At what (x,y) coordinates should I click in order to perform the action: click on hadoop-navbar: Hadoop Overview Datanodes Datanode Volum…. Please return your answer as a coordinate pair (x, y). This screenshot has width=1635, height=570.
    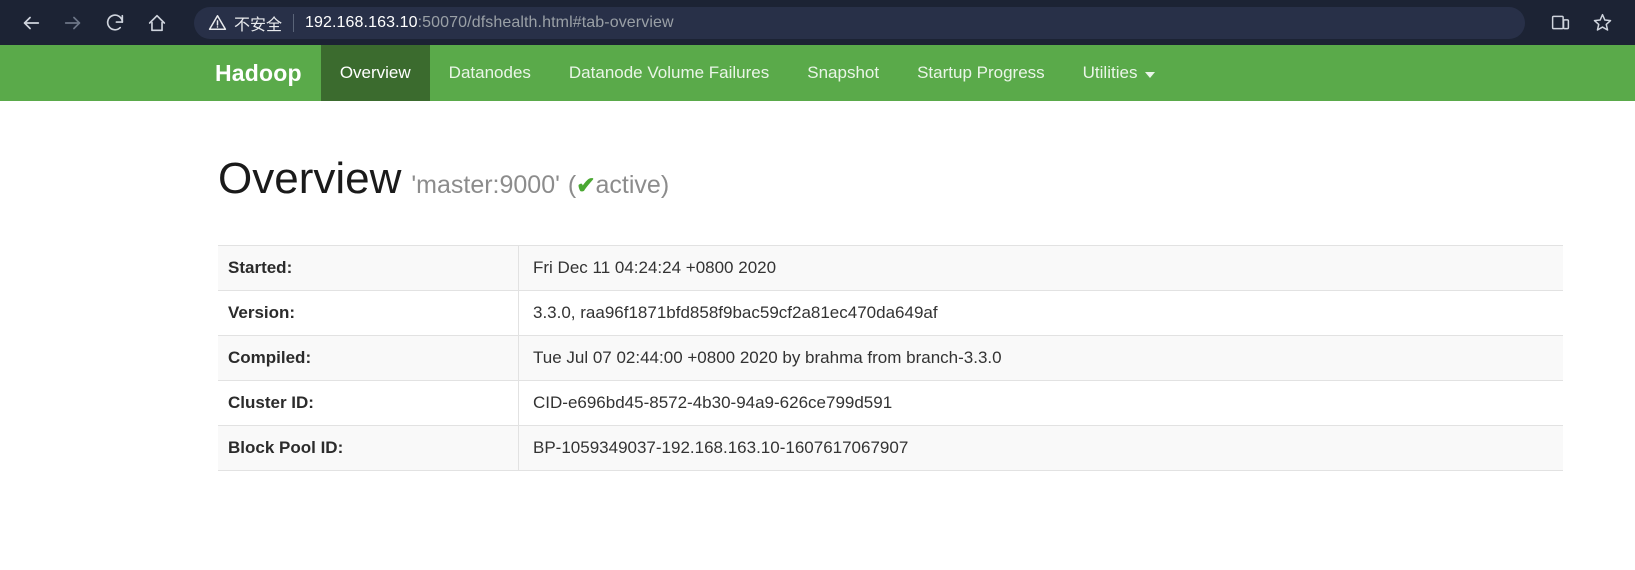
    Looking at the image, I should click on (817, 73).